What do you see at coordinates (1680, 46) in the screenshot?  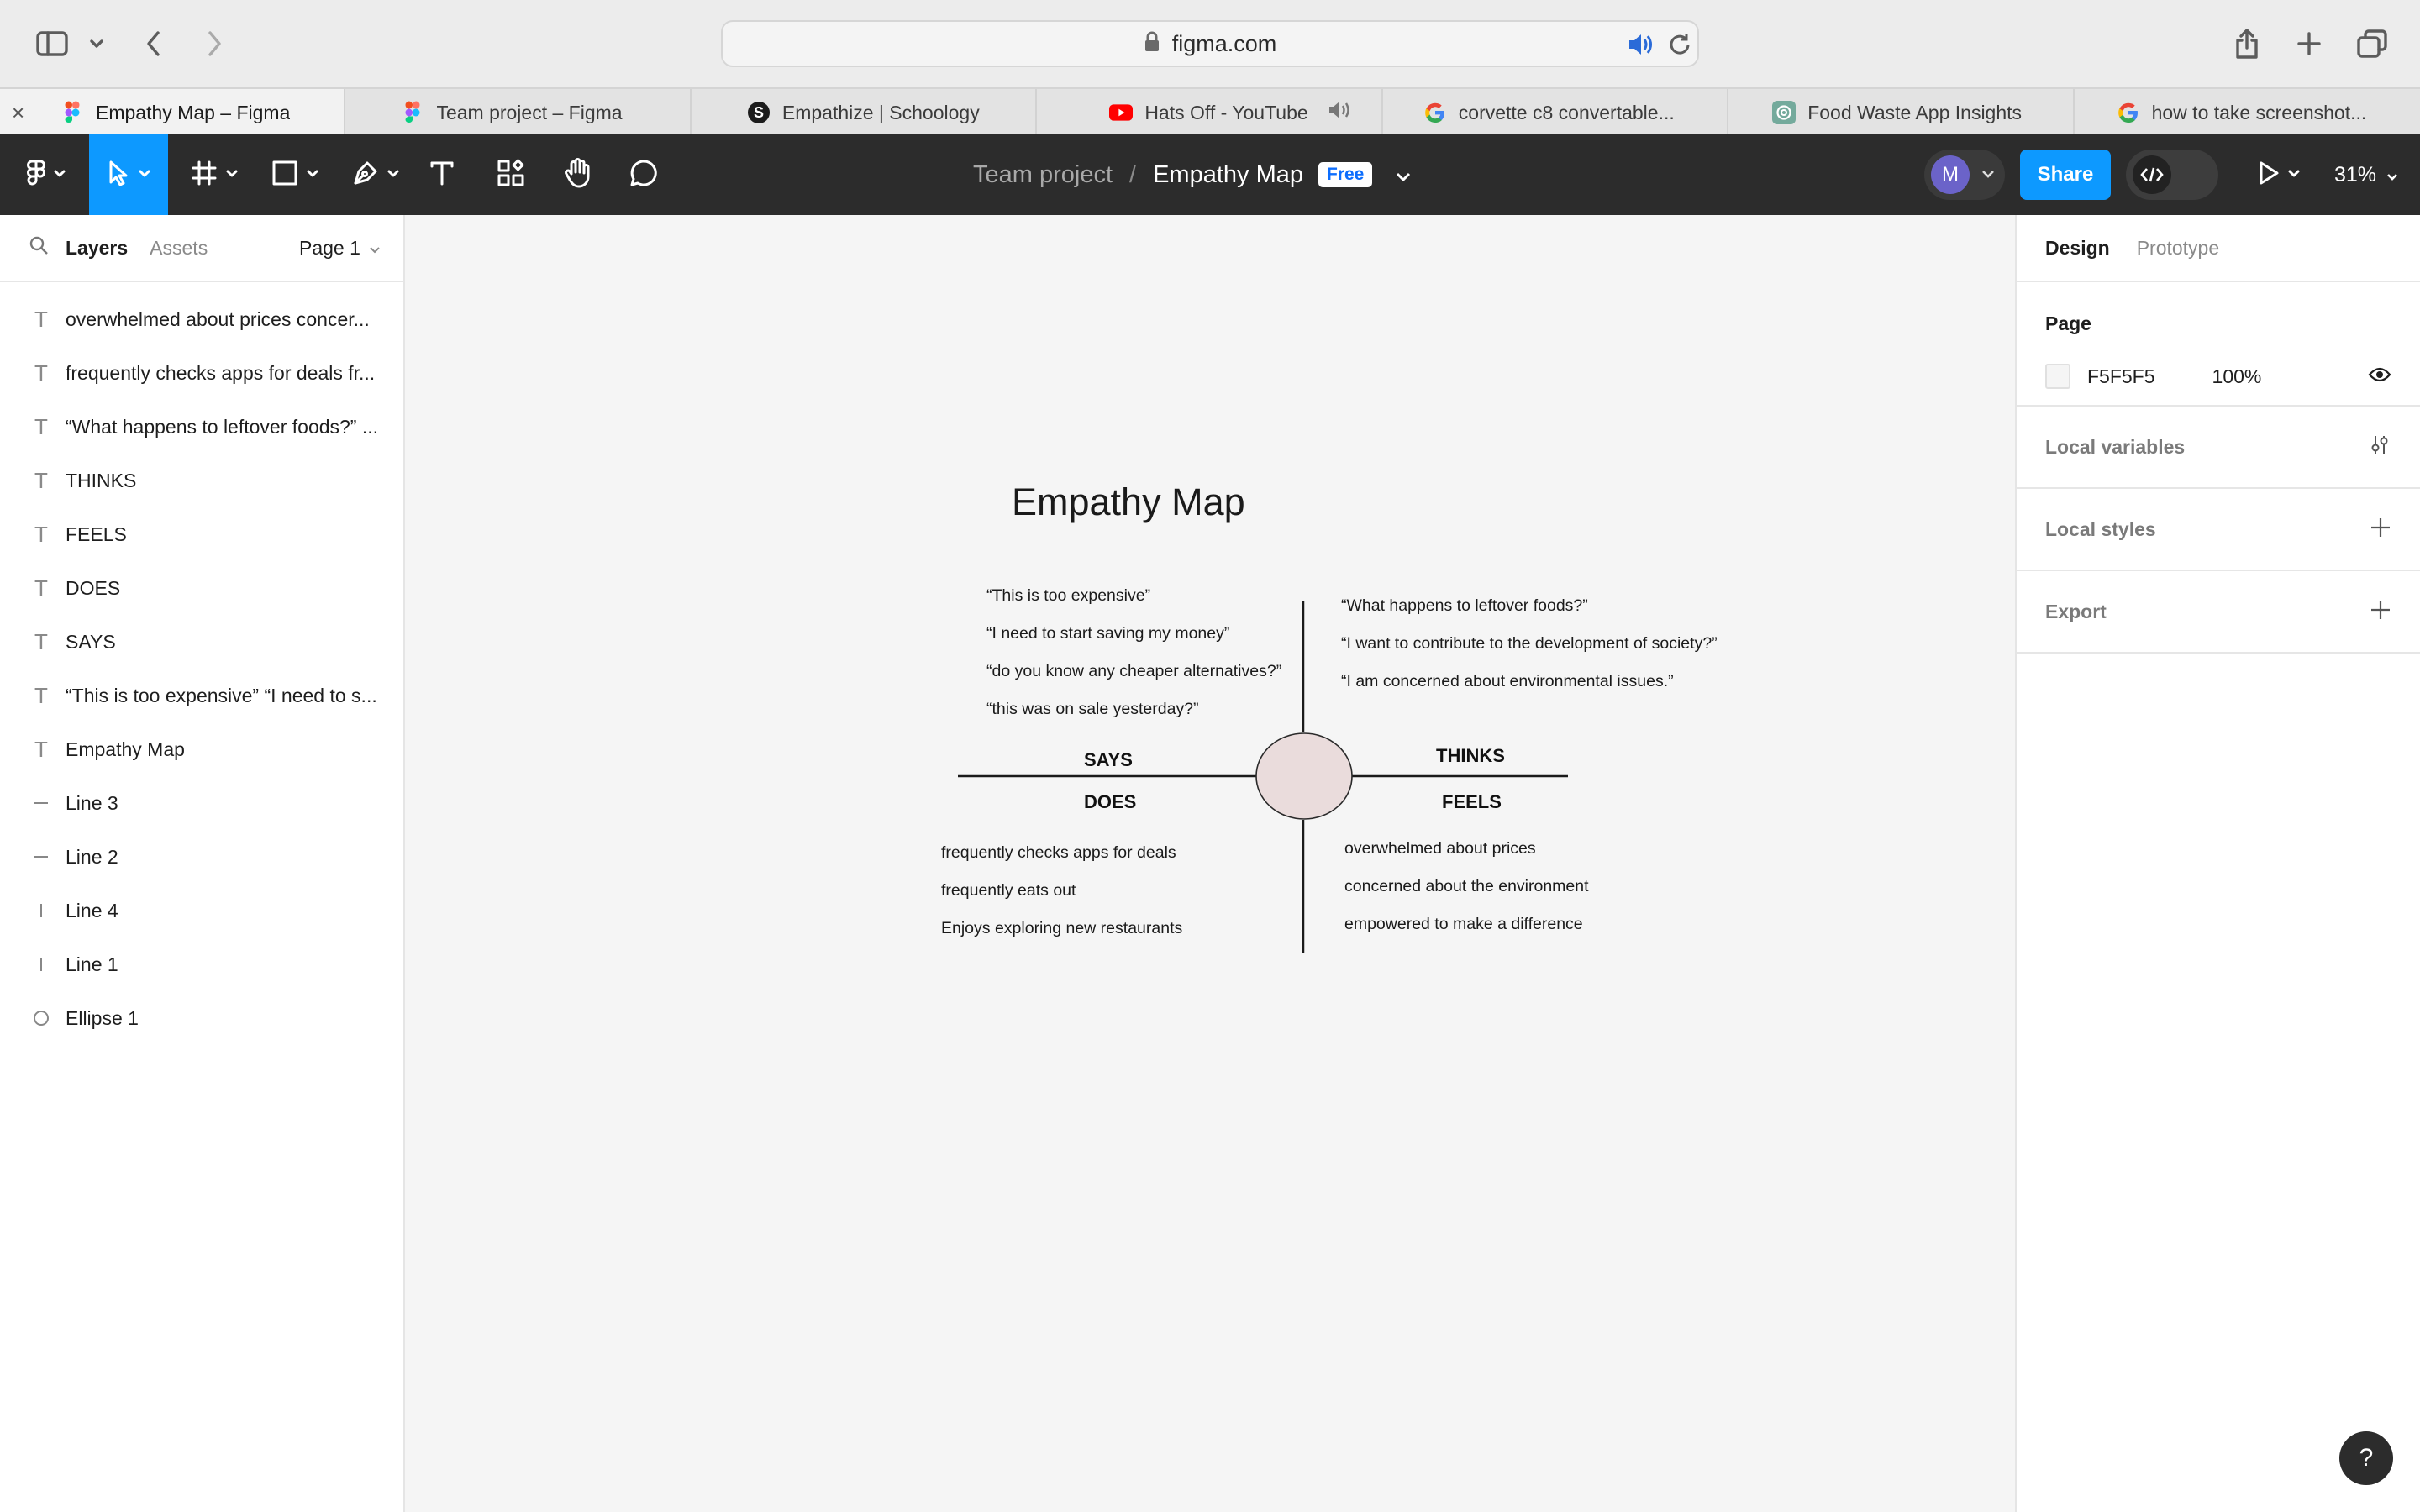 I see `reload-icon` at bounding box center [1680, 46].